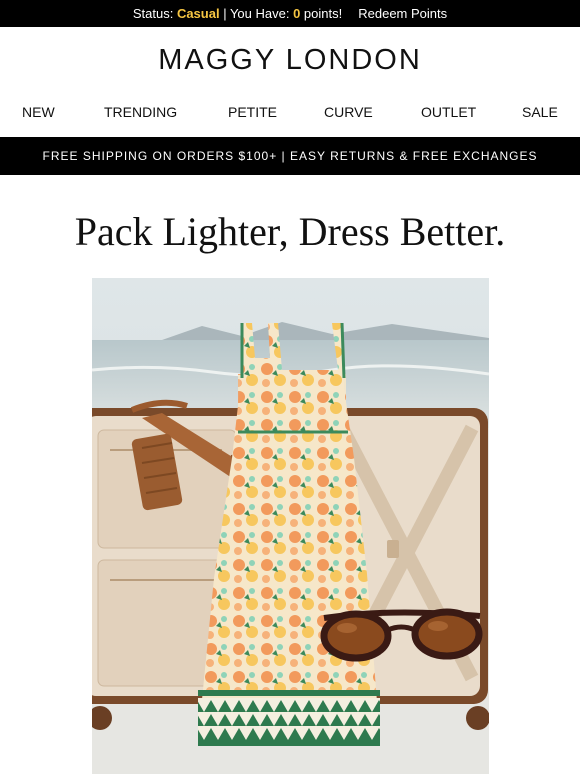 Image resolution: width=580 pixels, height=774 pixels. Describe the element at coordinates (297, 13) in the screenshot. I see `points-value: 0` at that location.